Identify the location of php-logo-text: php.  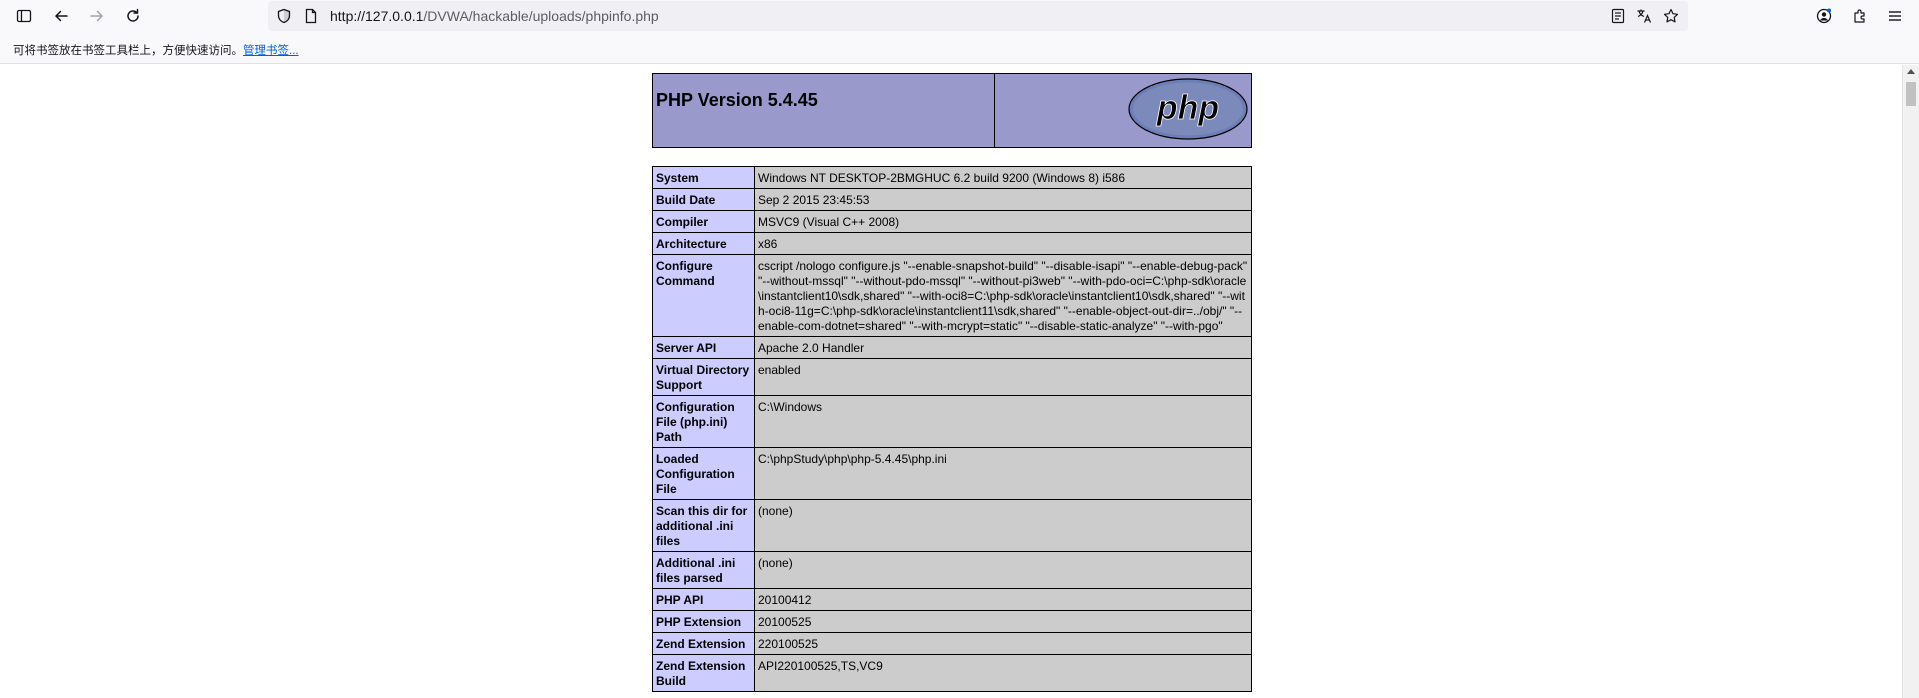
(1187, 108).